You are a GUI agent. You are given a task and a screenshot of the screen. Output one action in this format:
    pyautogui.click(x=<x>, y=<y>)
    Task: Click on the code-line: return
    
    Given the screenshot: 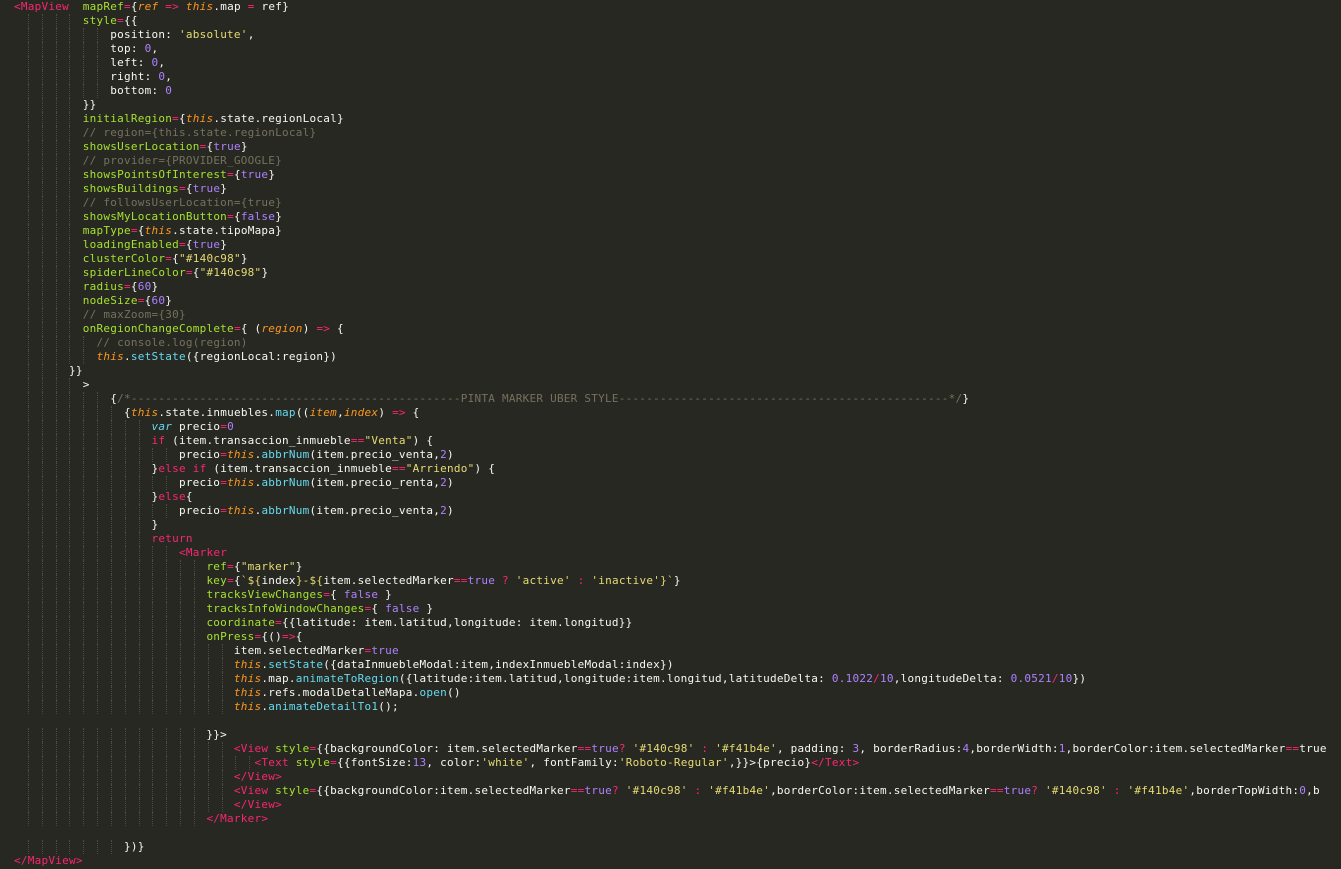 What is the action you would take?
    pyautogui.click(x=103, y=539)
    